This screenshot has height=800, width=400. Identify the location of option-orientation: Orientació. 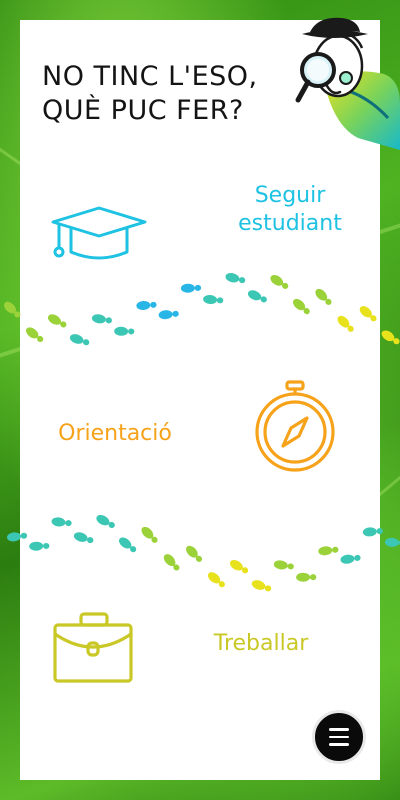
(200, 430).